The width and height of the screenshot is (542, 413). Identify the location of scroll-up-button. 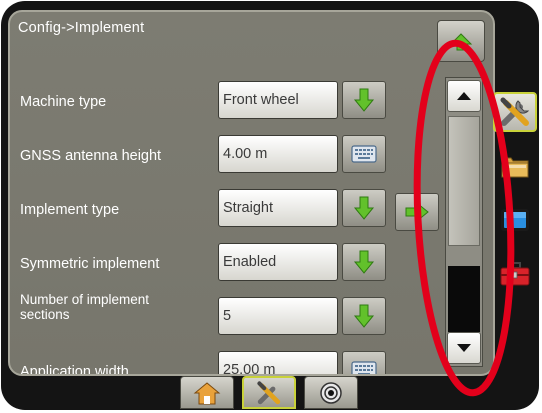
(464, 96).